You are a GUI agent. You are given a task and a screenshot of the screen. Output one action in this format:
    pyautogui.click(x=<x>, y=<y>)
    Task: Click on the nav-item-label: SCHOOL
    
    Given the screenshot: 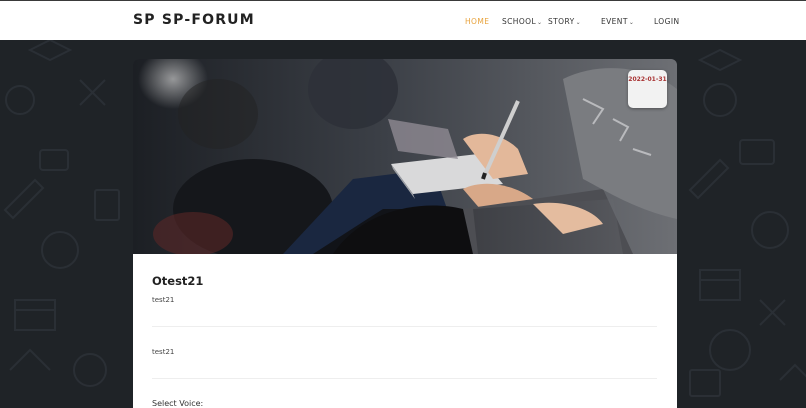 What is the action you would take?
    pyautogui.click(x=519, y=21)
    